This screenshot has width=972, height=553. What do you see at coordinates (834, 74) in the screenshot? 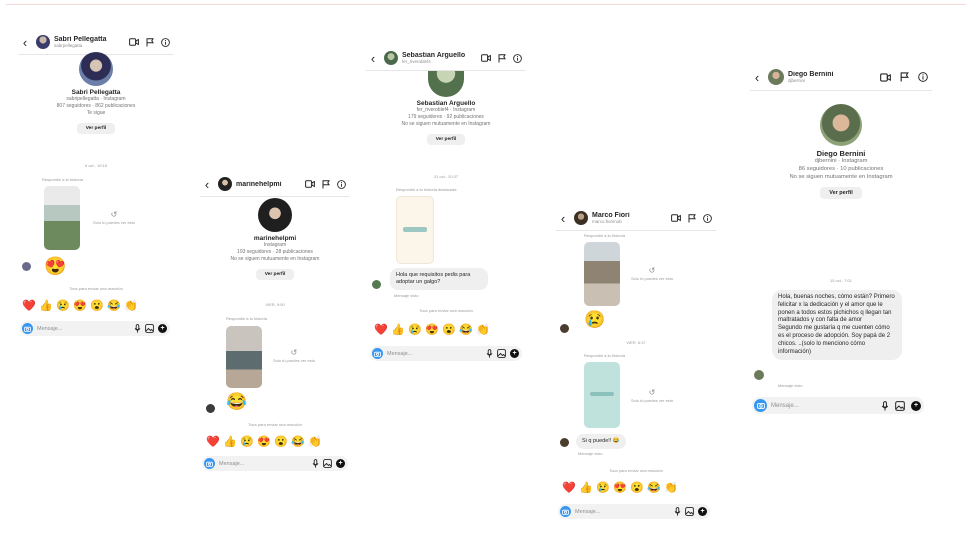
I see `header-username: Diego Bernini` at bounding box center [834, 74].